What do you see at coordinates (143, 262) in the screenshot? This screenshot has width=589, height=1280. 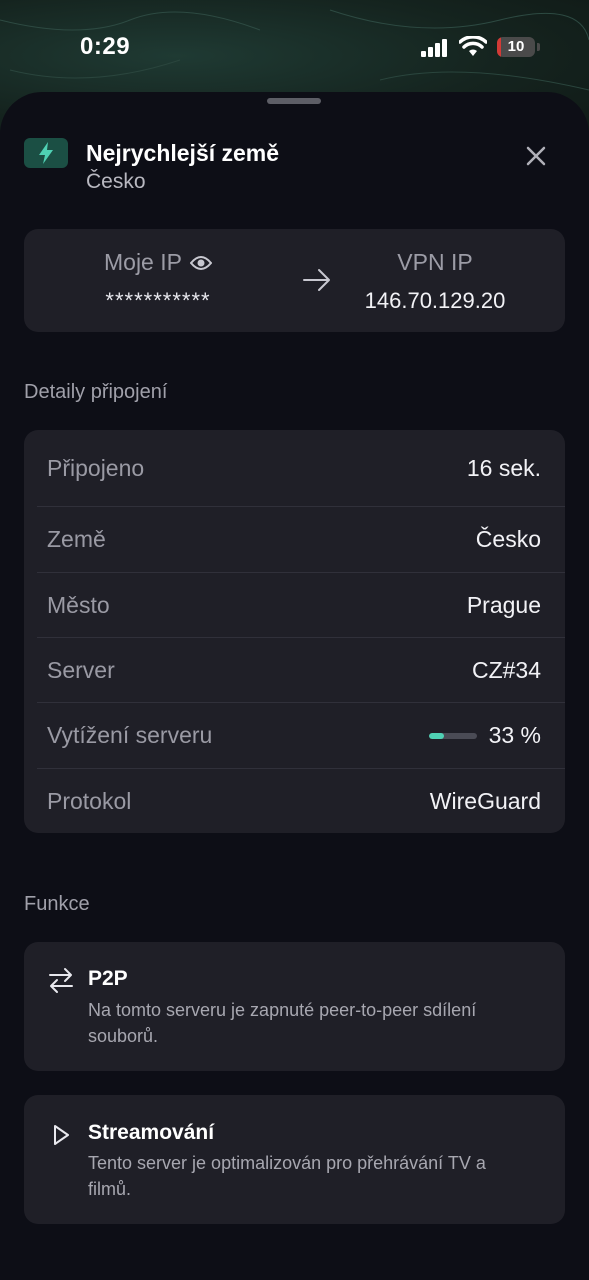 I see `my-ip-label: Moje IP` at bounding box center [143, 262].